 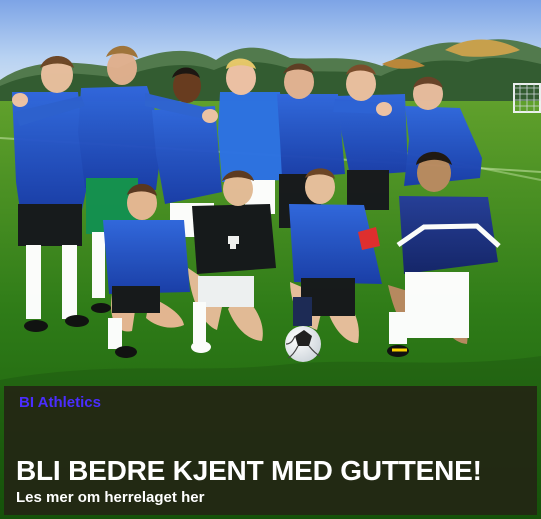 I want to click on article-subtitle-link: Les mer om herrelaget her, so click(x=270, y=498).